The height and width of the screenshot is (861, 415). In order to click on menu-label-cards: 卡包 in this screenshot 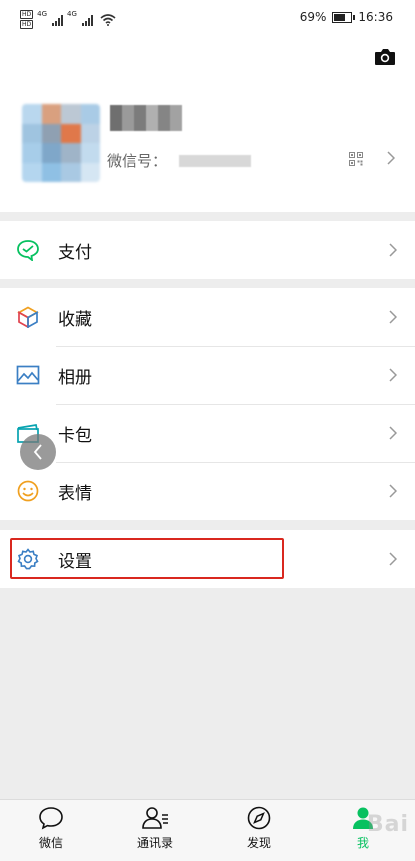, I will do `click(75, 435)`.